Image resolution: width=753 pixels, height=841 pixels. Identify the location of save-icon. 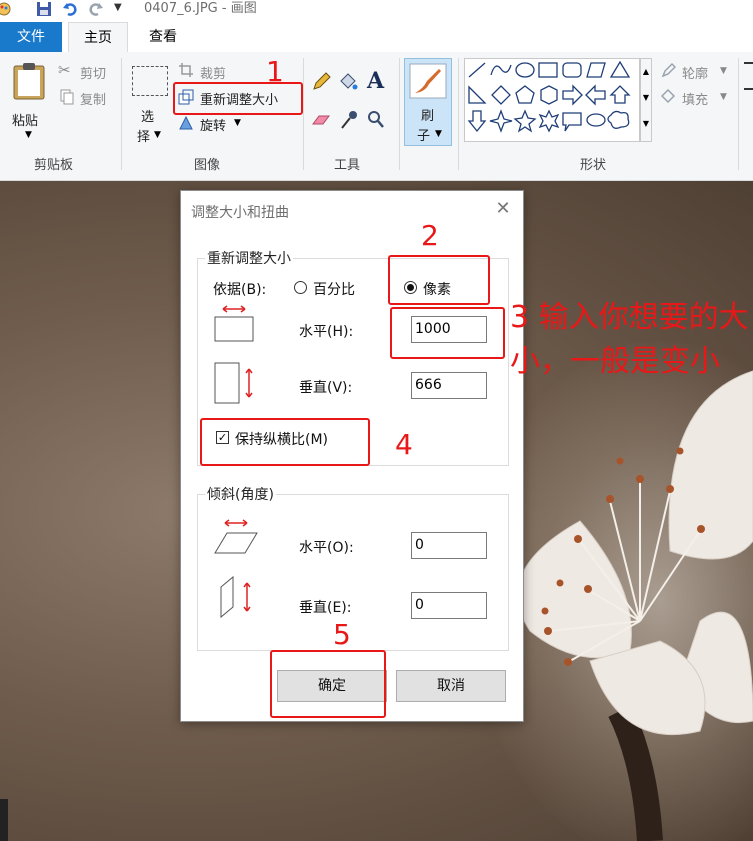
(44, 9).